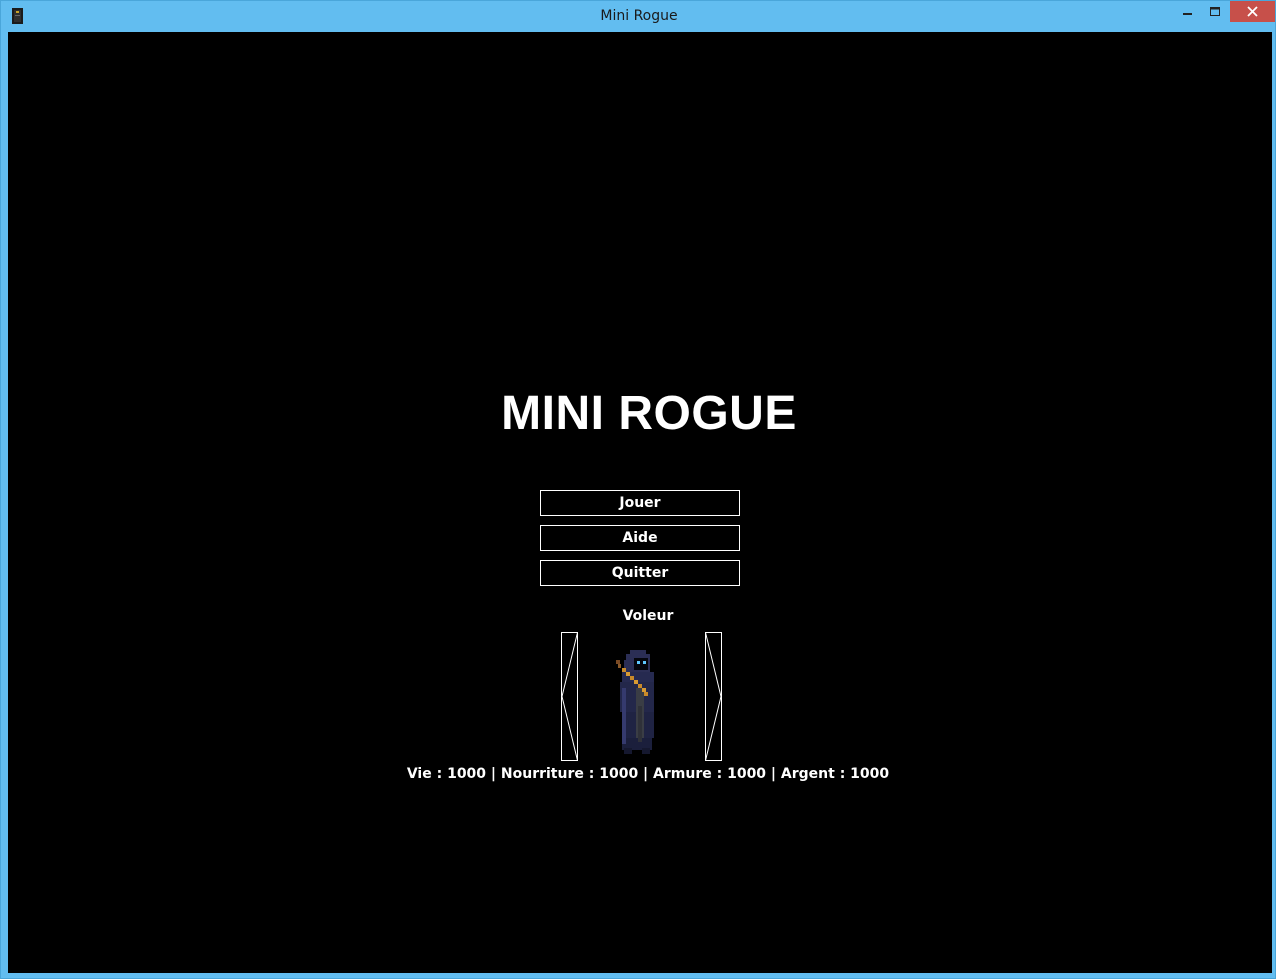 The image size is (1276, 979). I want to click on close-icon, so click(1252, 11).